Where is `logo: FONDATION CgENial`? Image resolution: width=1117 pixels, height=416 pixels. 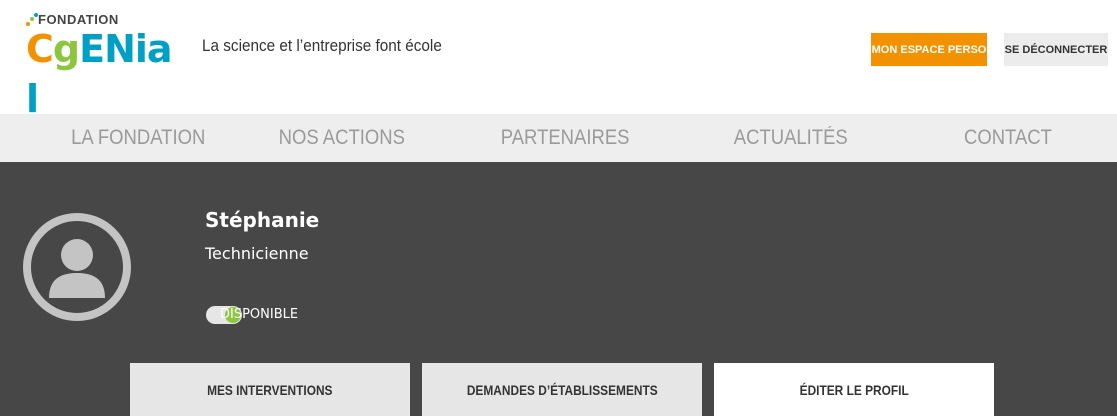
logo: FONDATION CgENial is located at coordinates (101, 66).